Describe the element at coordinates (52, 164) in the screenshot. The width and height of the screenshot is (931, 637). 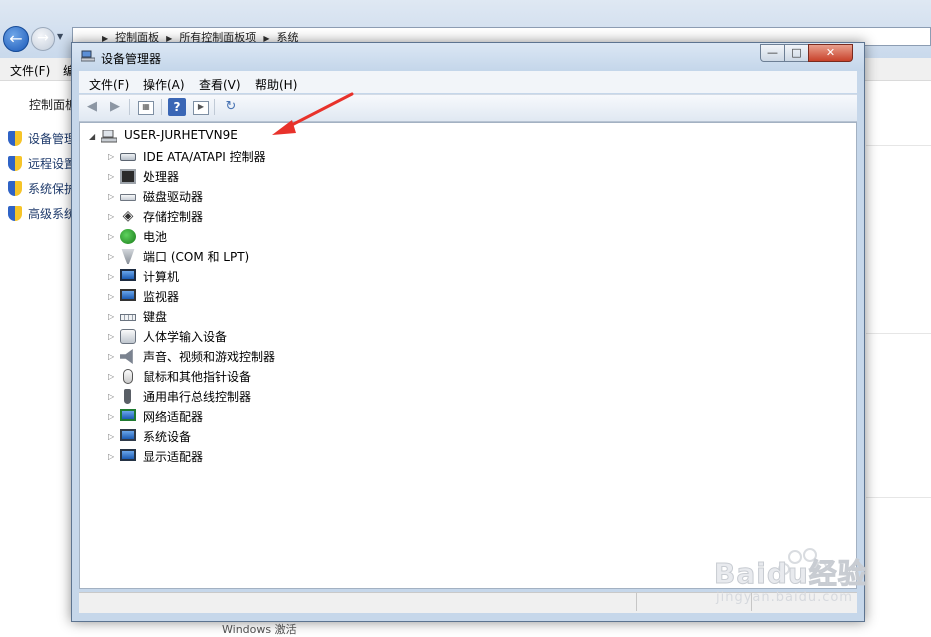
I see `task-label: 远程设置` at that location.